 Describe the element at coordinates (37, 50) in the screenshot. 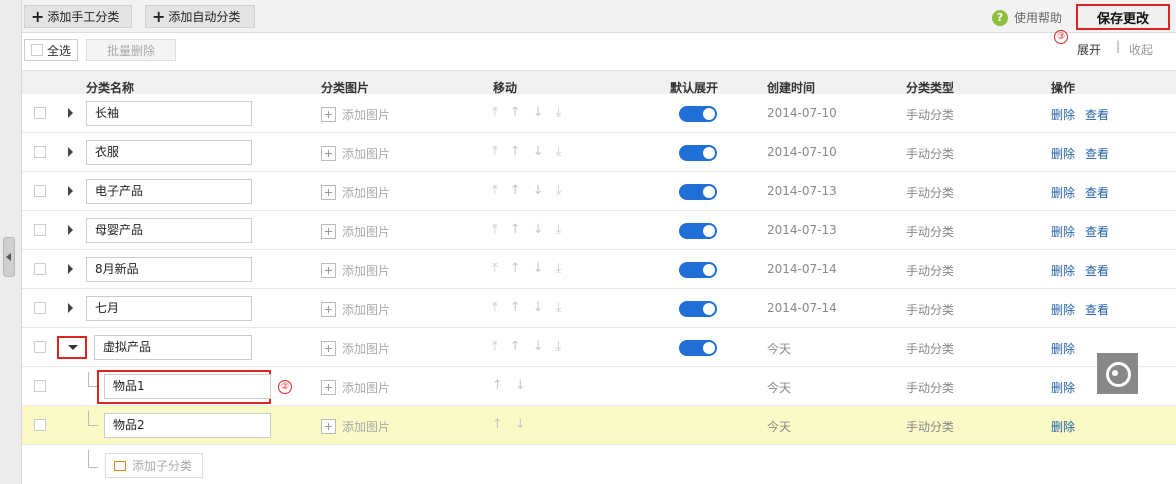

I see `select-all-checkbox` at that location.